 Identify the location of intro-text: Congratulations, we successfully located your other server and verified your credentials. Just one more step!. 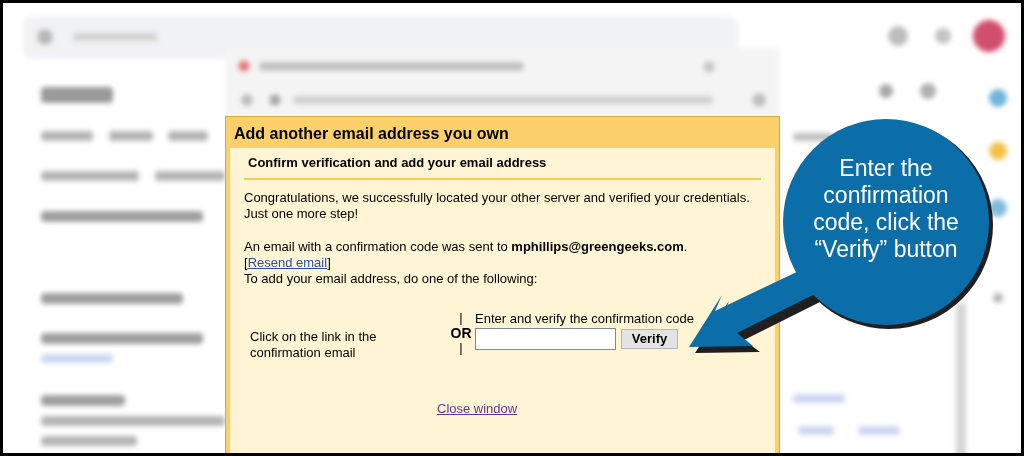
(497, 206).